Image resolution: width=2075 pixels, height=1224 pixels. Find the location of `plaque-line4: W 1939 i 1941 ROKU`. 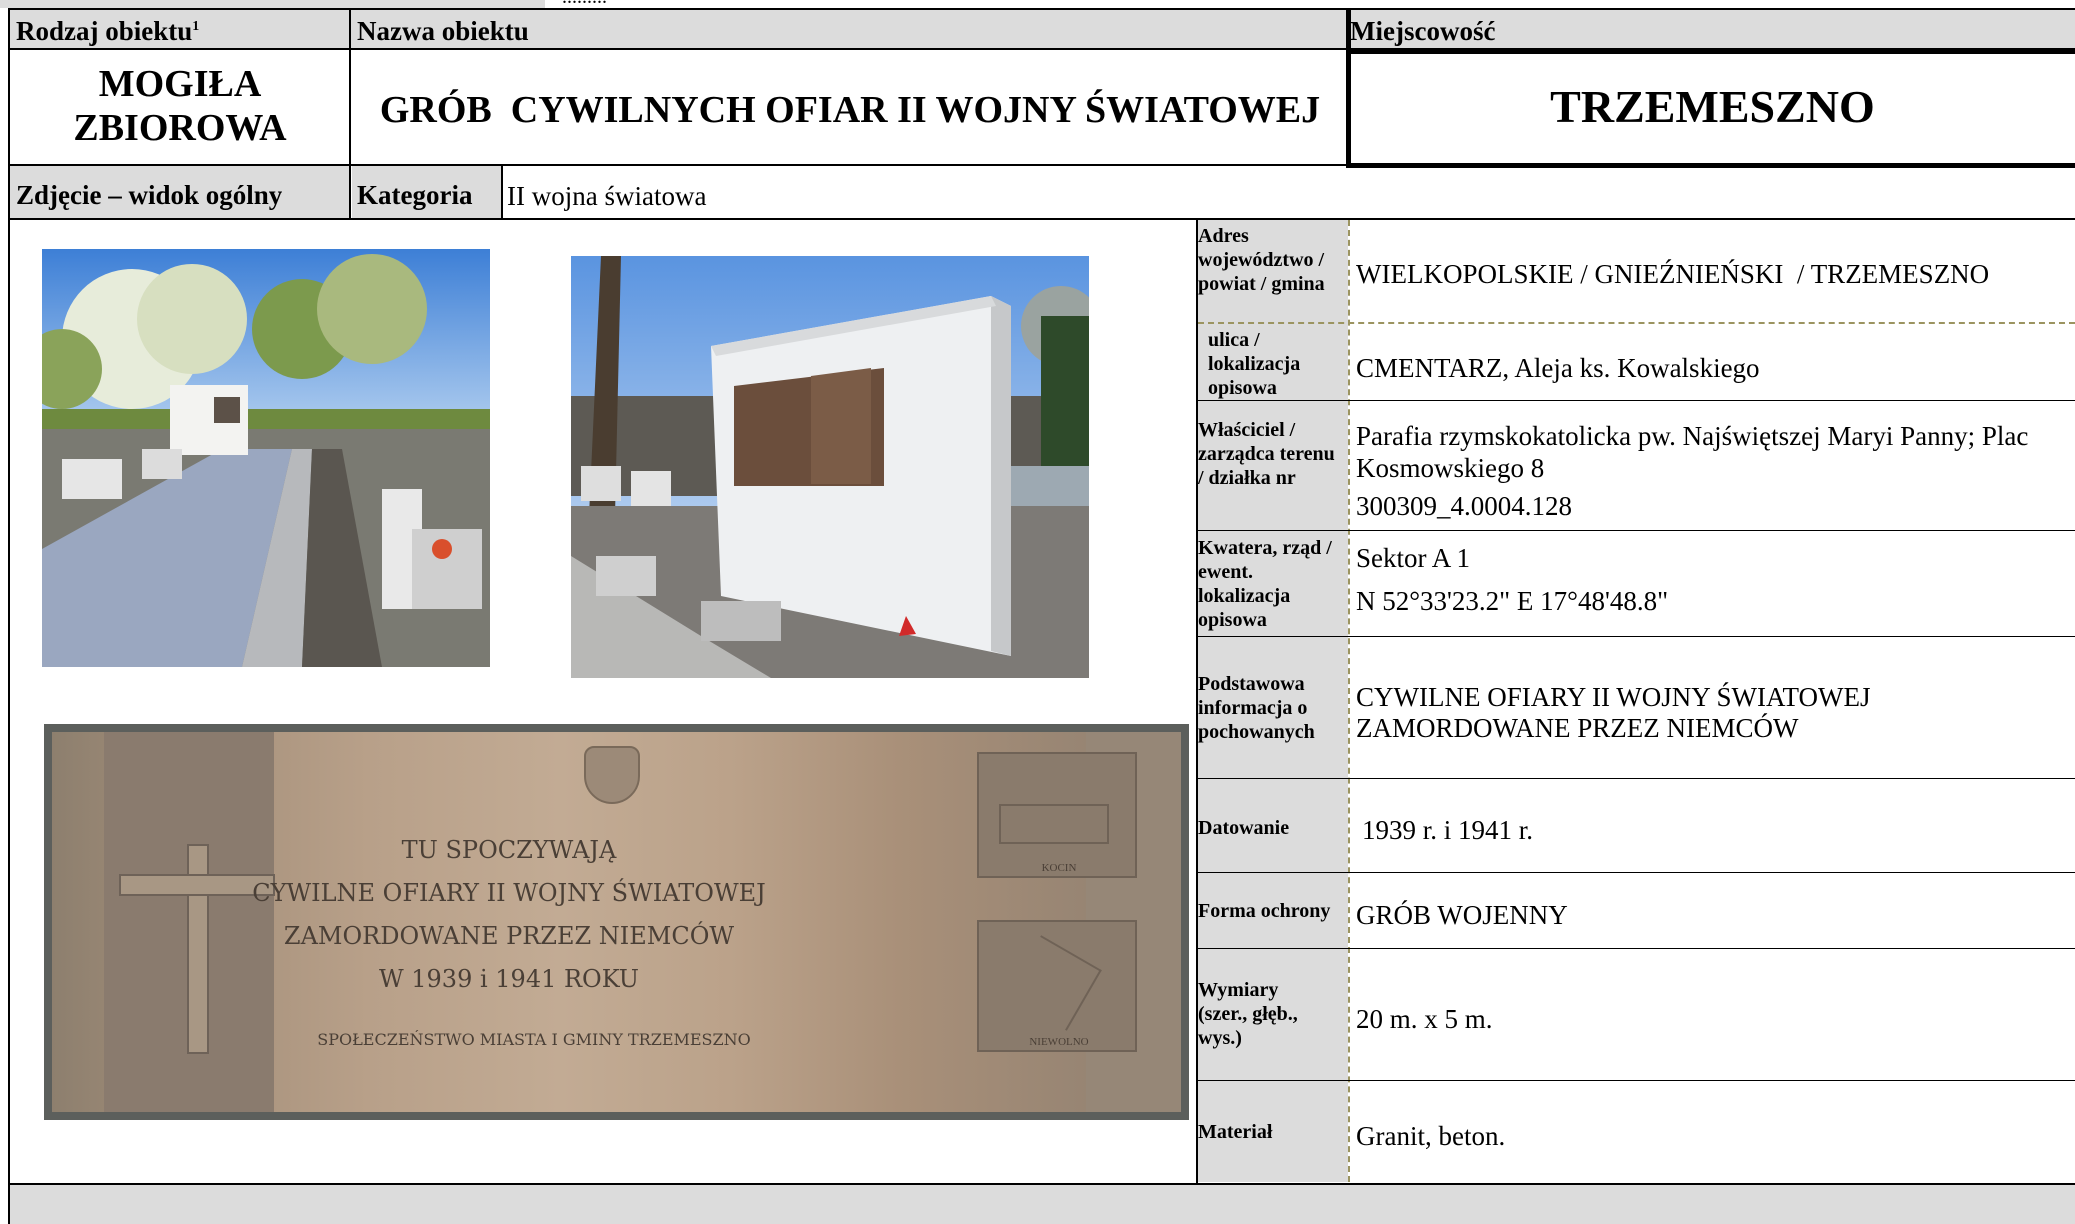

plaque-line4: W 1939 i 1941 ROKU is located at coordinates (509, 979).